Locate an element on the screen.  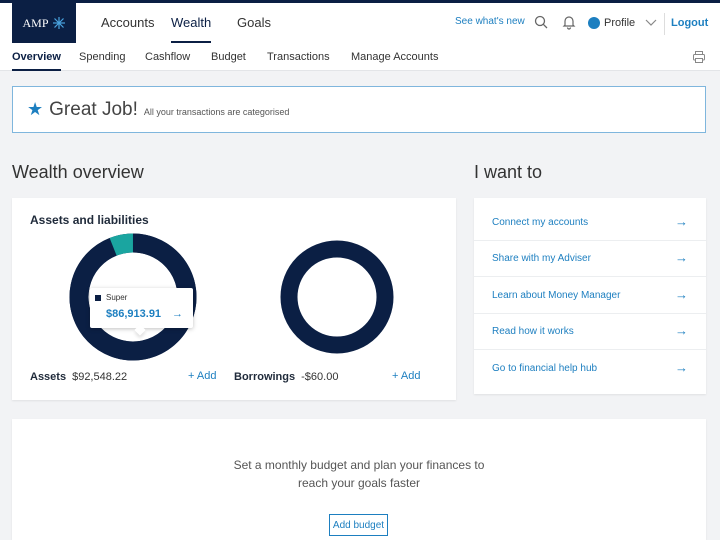
subnav-tab-overview: Overview is located at coordinates (36, 57).